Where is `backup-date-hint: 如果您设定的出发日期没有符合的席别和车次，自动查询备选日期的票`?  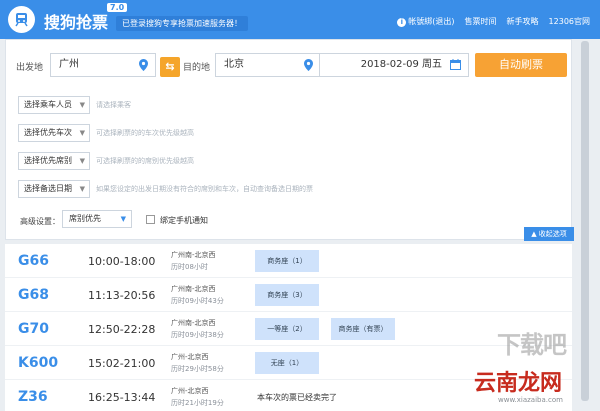 backup-date-hint: 如果您设定的出发日期没有符合的席别和车次，自动查询备选日期的票 is located at coordinates (204, 189).